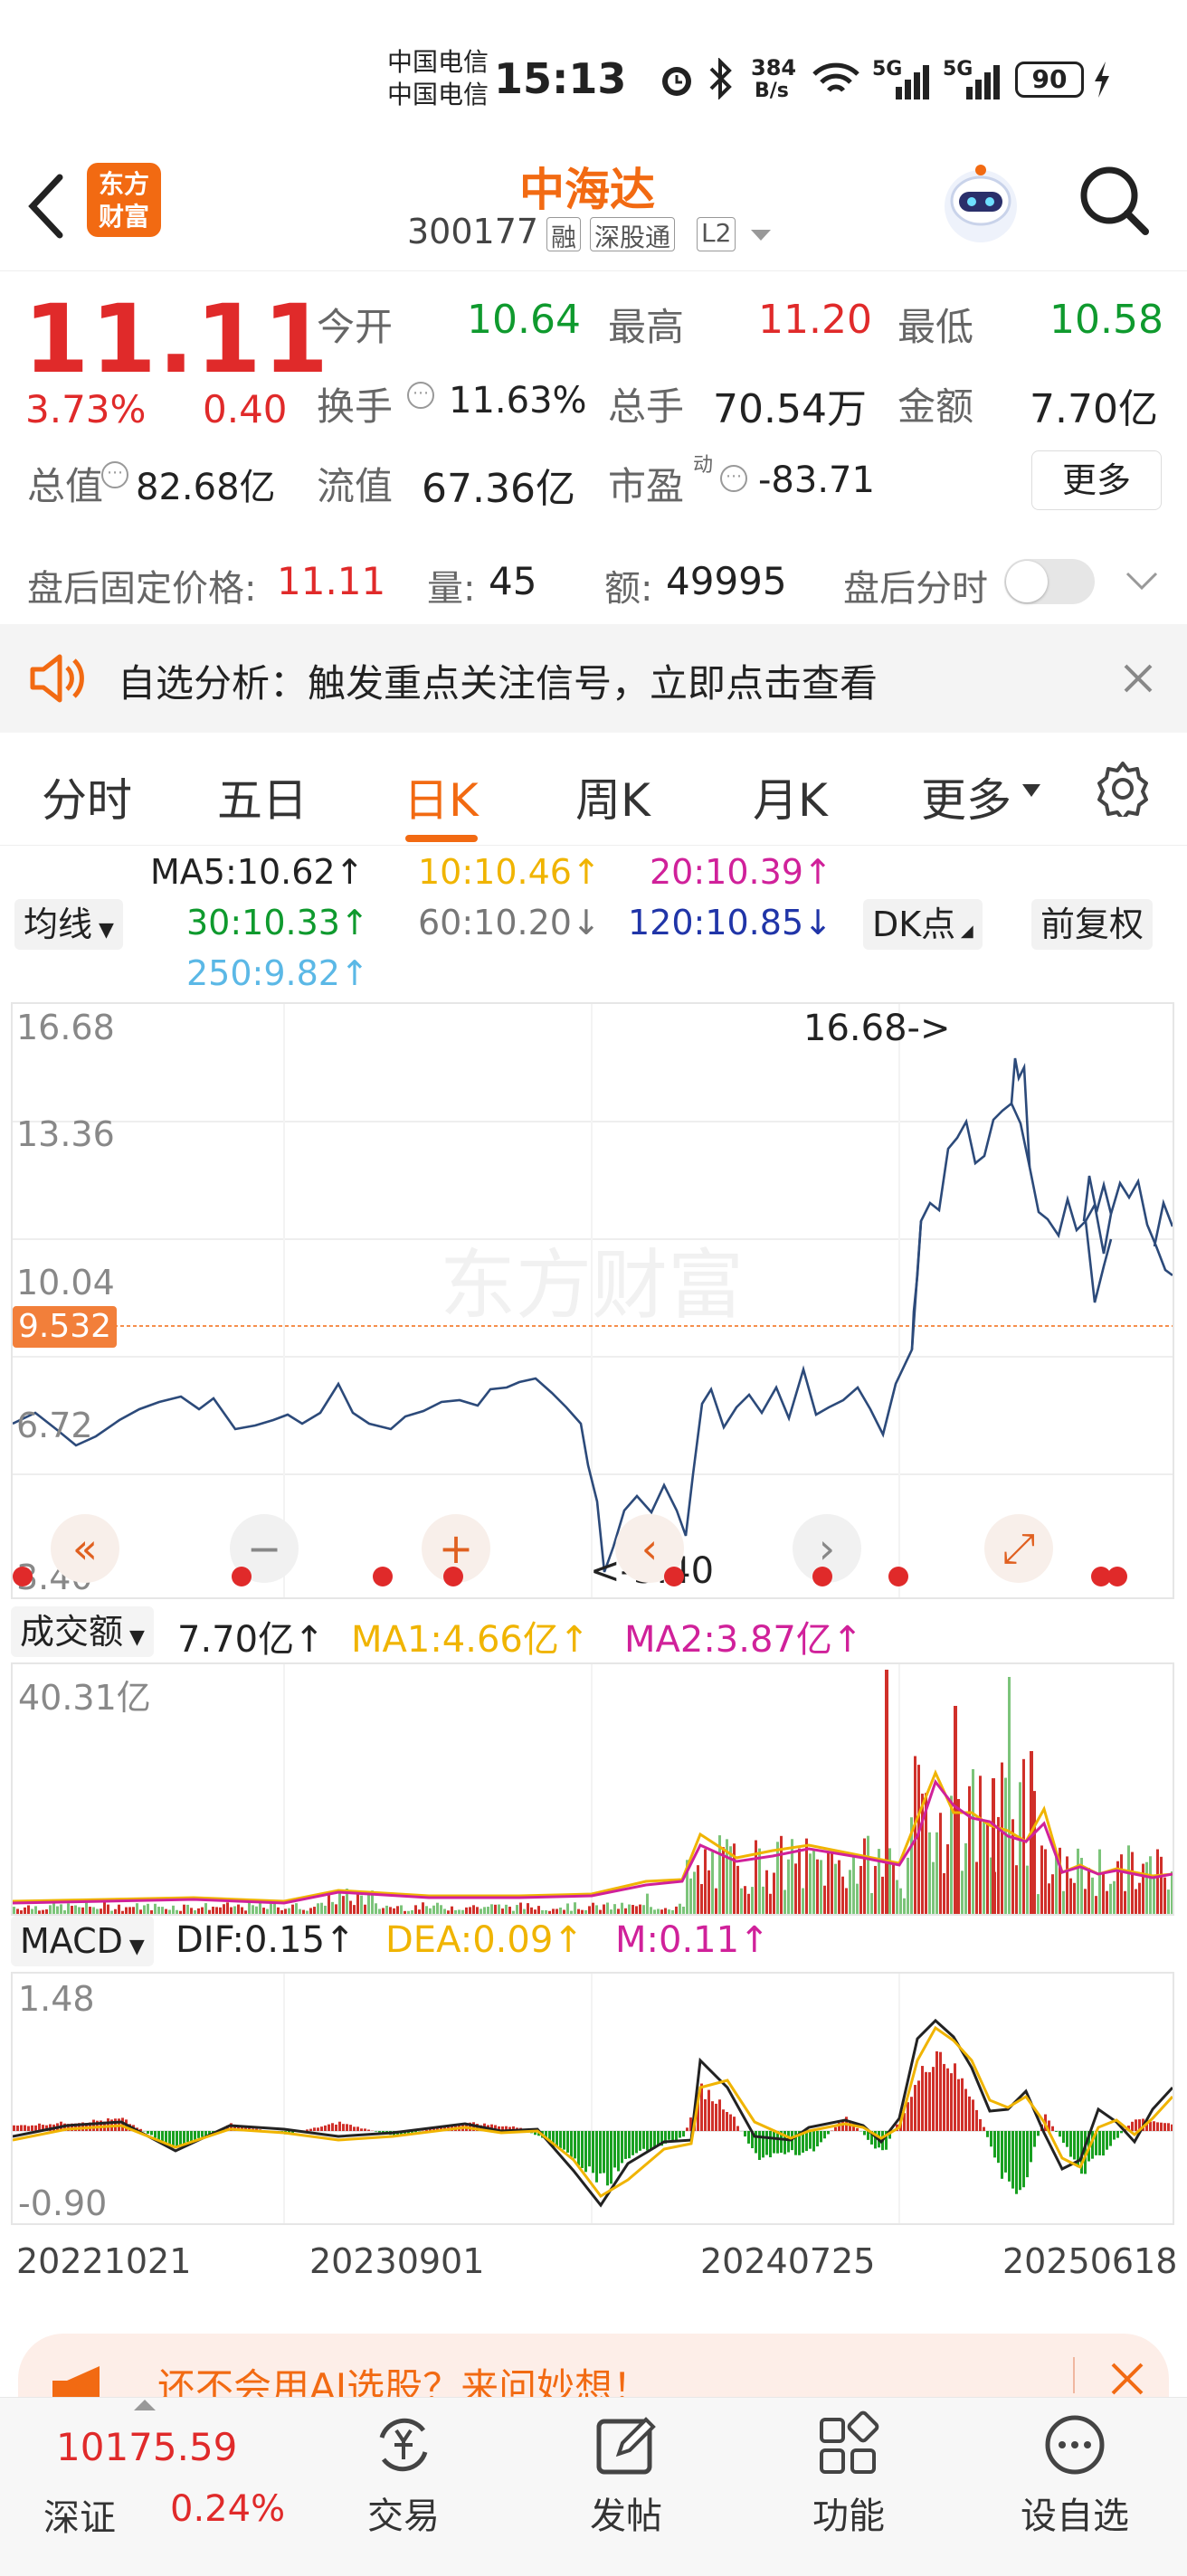  Describe the element at coordinates (1096, 480) in the screenshot. I see `more-button: 更多` at that location.